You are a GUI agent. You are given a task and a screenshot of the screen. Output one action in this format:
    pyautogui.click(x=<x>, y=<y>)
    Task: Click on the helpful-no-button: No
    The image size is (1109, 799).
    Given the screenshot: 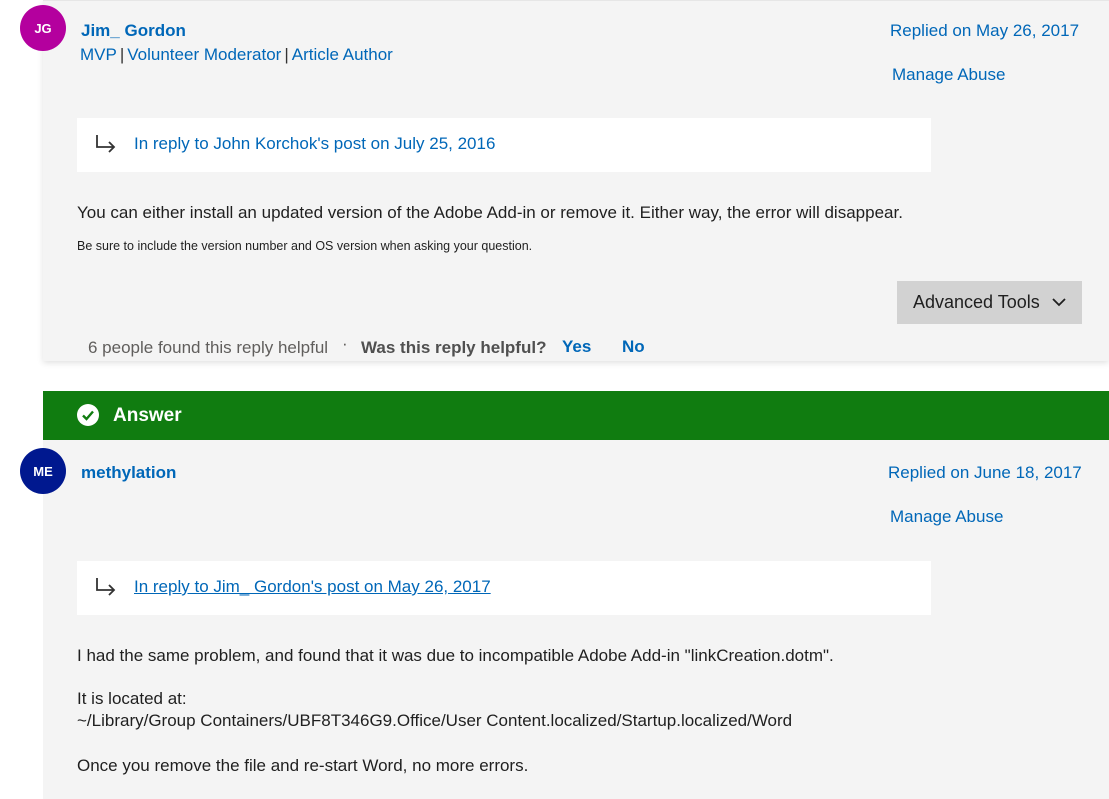 What is the action you would take?
    pyautogui.click(x=633, y=347)
    